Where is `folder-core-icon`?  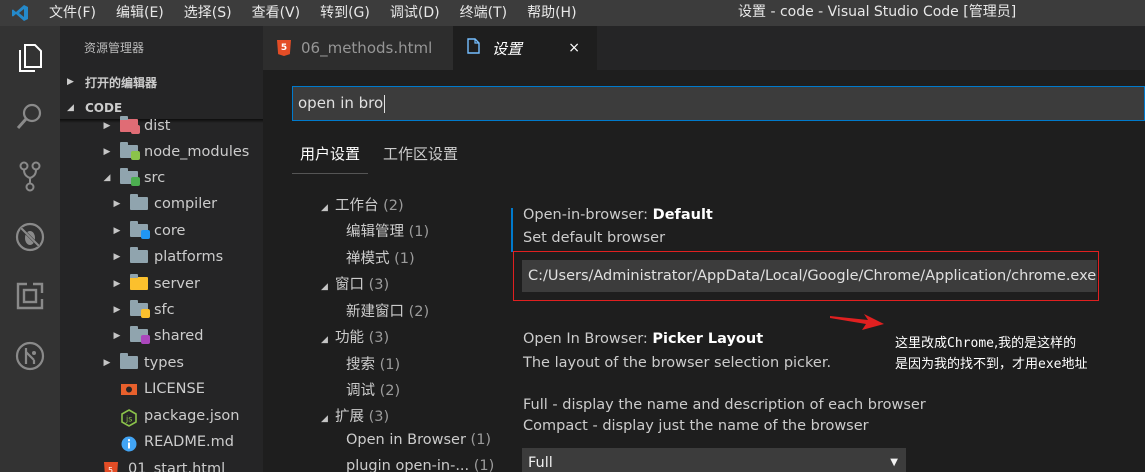 folder-core-icon is located at coordinates (140, 230).